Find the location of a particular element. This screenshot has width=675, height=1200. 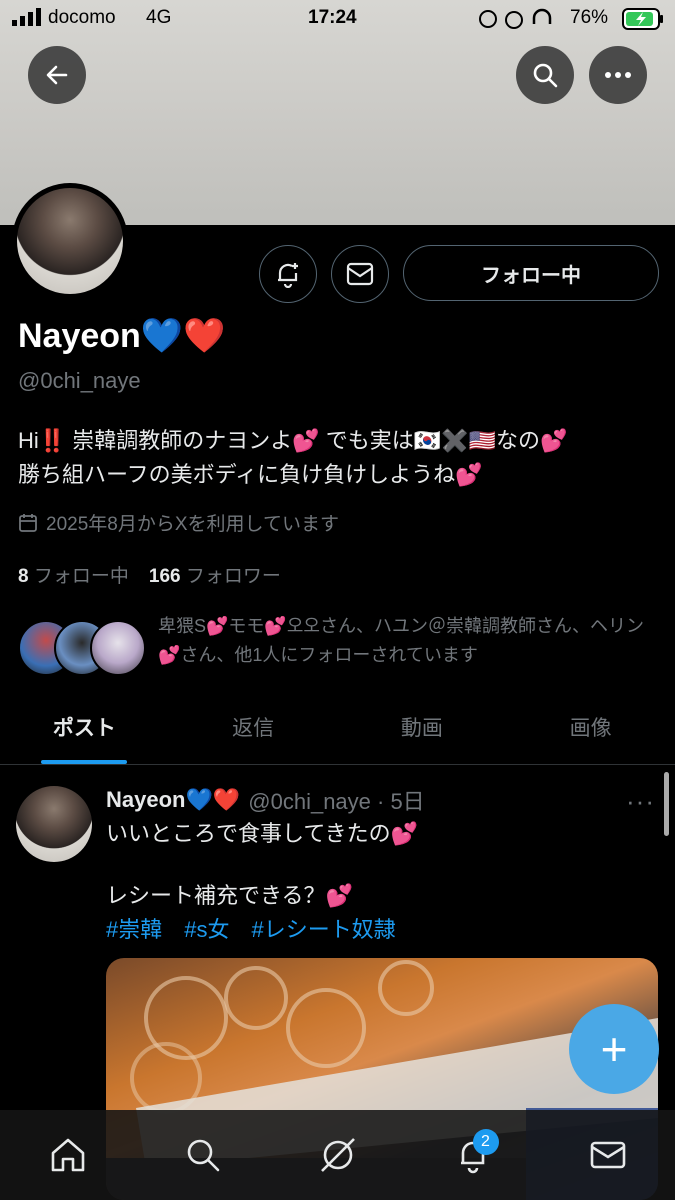

profile-avatar is located at coordinates (70, 241).